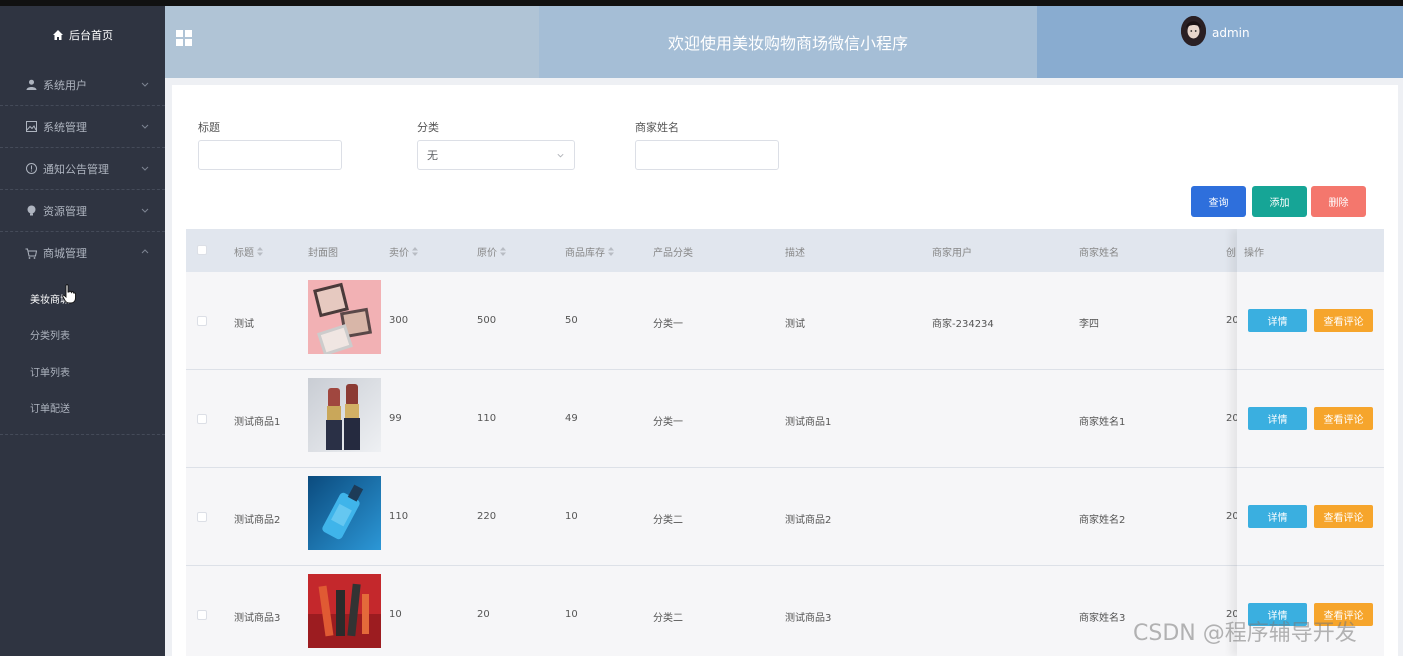 This screenshot has height=656, width=1403. Describe the element at coordinates (585, 253) in the screenshot. I see `column-header-label: 商品库存` at that location.